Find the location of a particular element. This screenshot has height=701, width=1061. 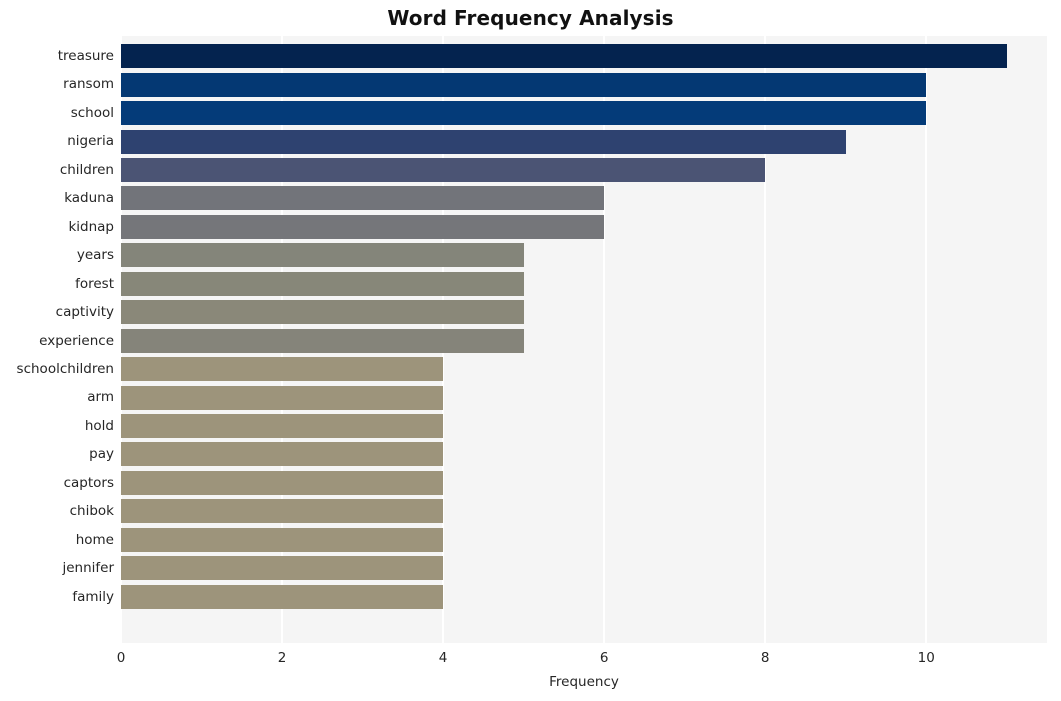

x-tick-2: 2 is located at coordinates (282, 658).